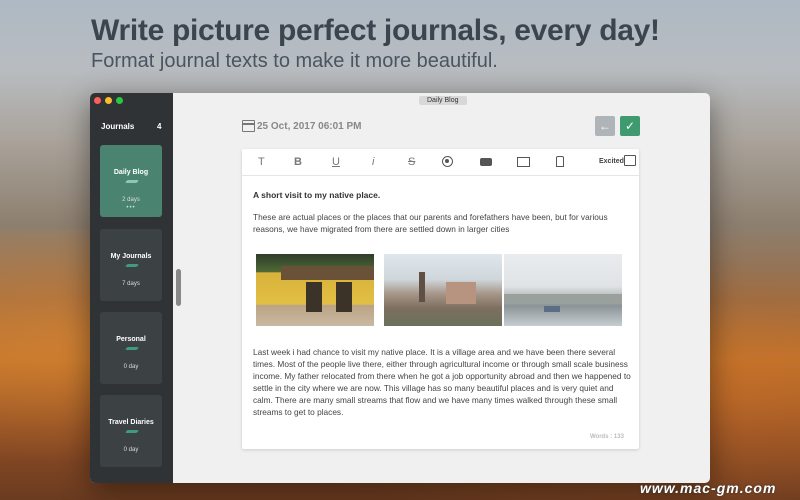 The width and height of the screenshot is (800, 500). Describe the element at coordinates (563, 290) in the screenshot. I see `entry-photo-lake` at that location.